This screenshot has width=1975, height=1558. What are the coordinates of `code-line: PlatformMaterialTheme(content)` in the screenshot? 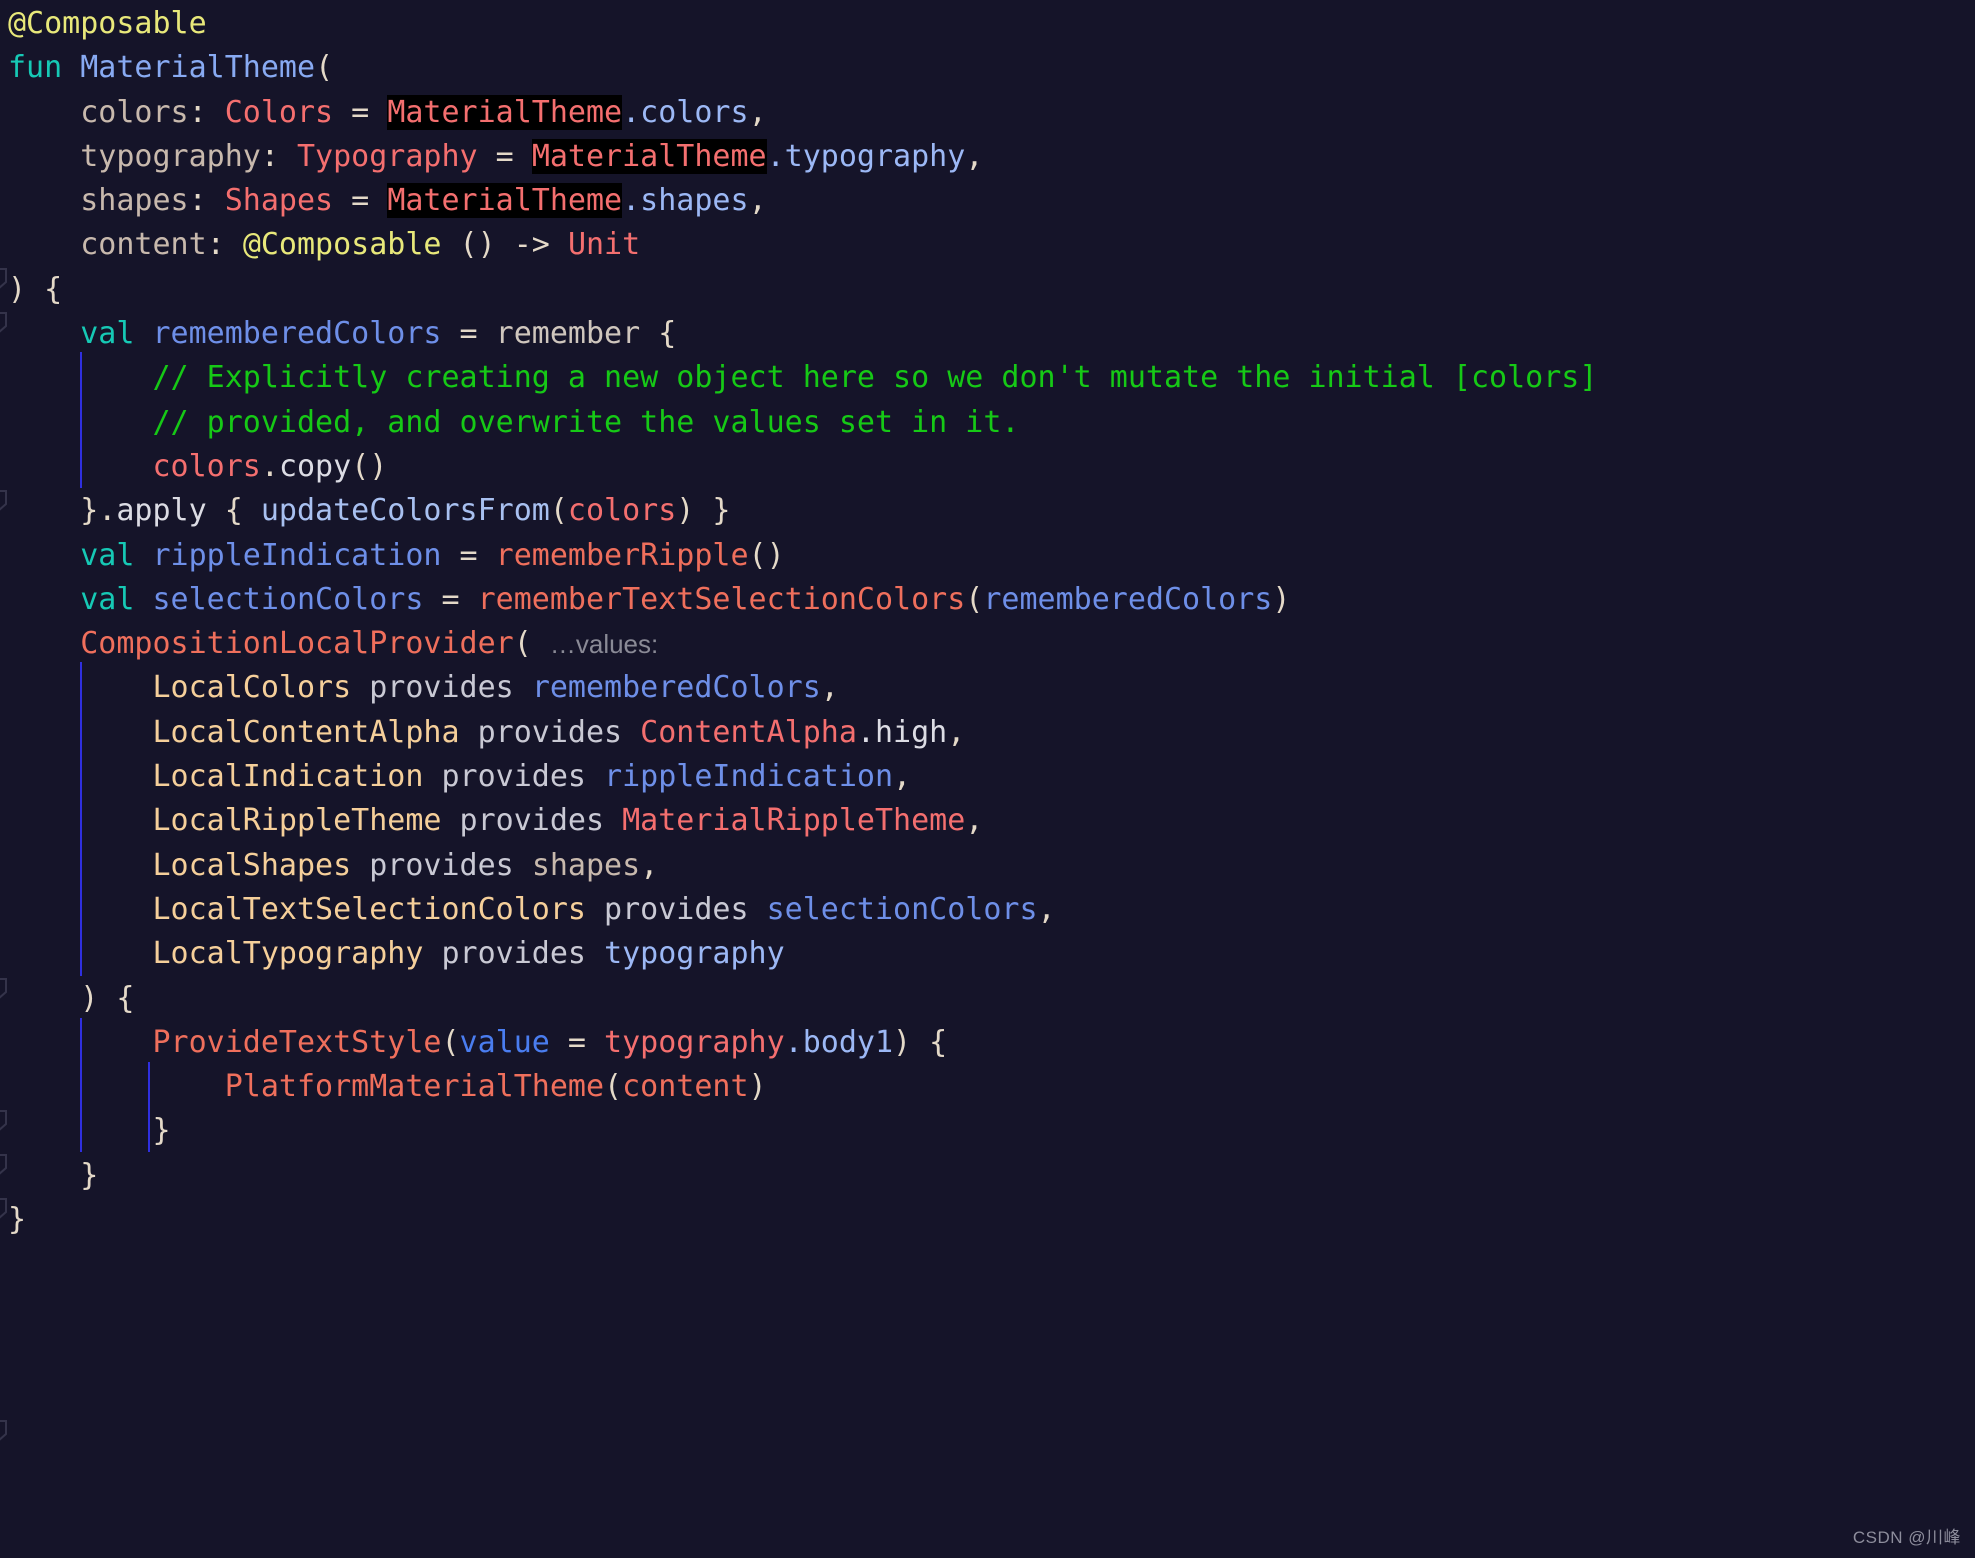 It's located at (987, 1087).